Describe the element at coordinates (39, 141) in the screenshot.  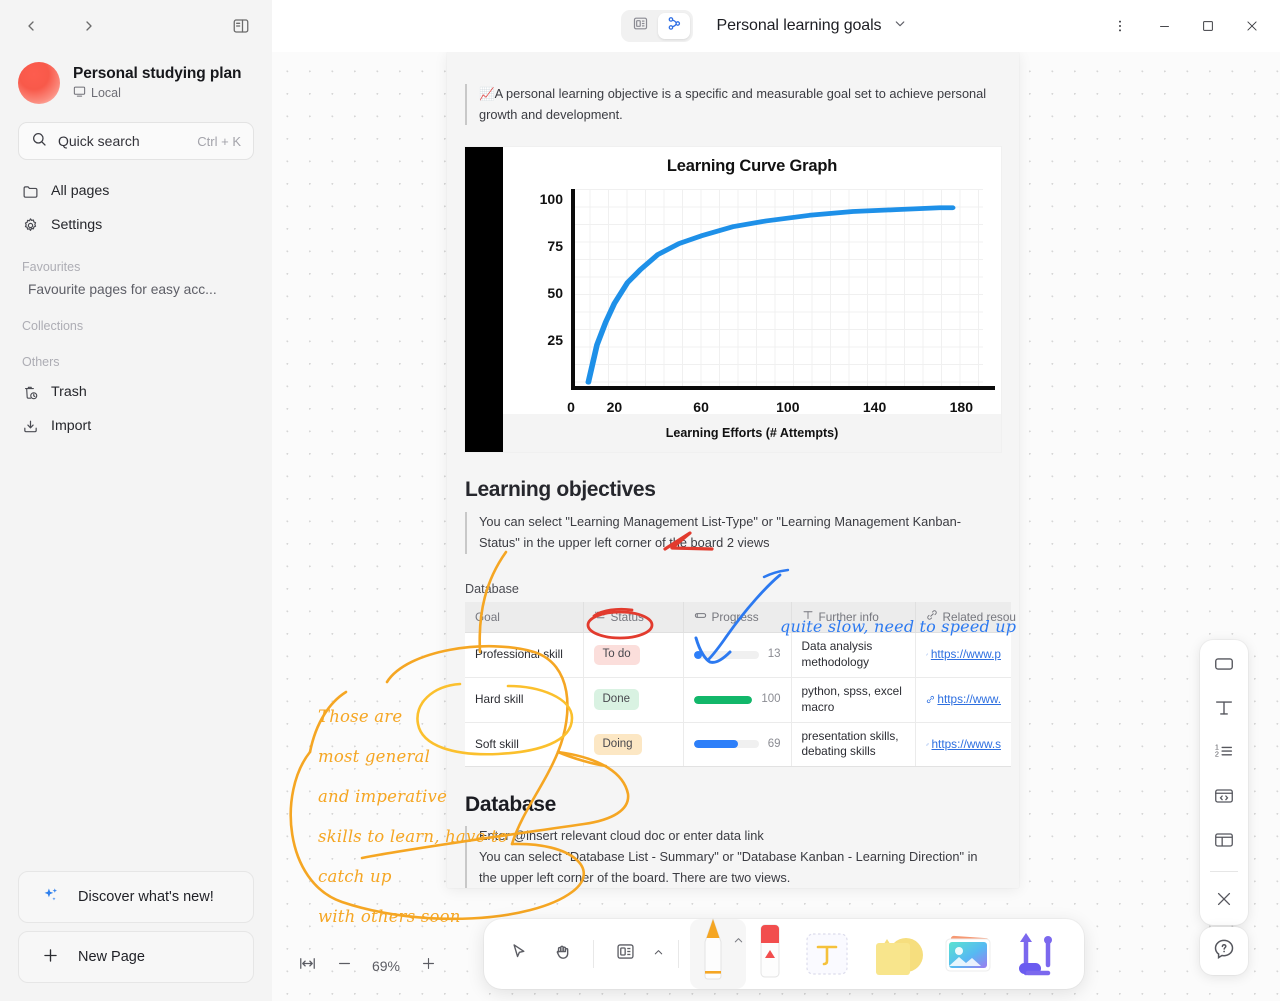
I see `search-icon` at that location.